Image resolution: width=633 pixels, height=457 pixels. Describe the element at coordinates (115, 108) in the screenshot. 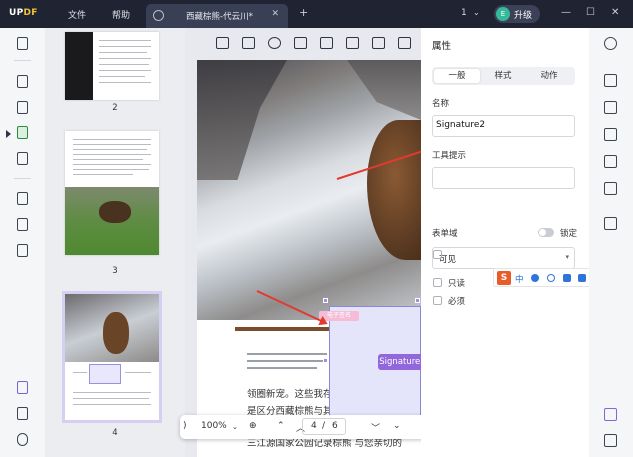

I see `thumbnail-page-number: 2` at that location.